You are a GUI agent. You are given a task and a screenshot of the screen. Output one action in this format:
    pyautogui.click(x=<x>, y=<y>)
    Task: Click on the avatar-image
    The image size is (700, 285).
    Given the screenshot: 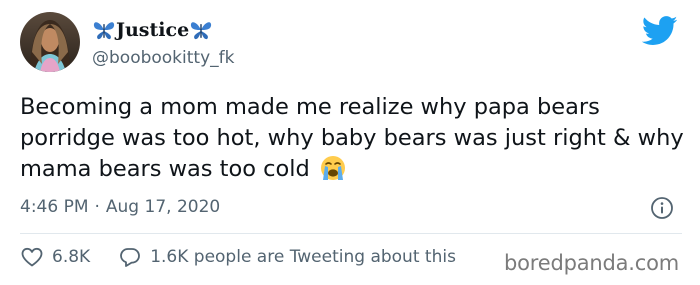 What is the action you would take?
    pyautogui.click(x=50, y=42)
    